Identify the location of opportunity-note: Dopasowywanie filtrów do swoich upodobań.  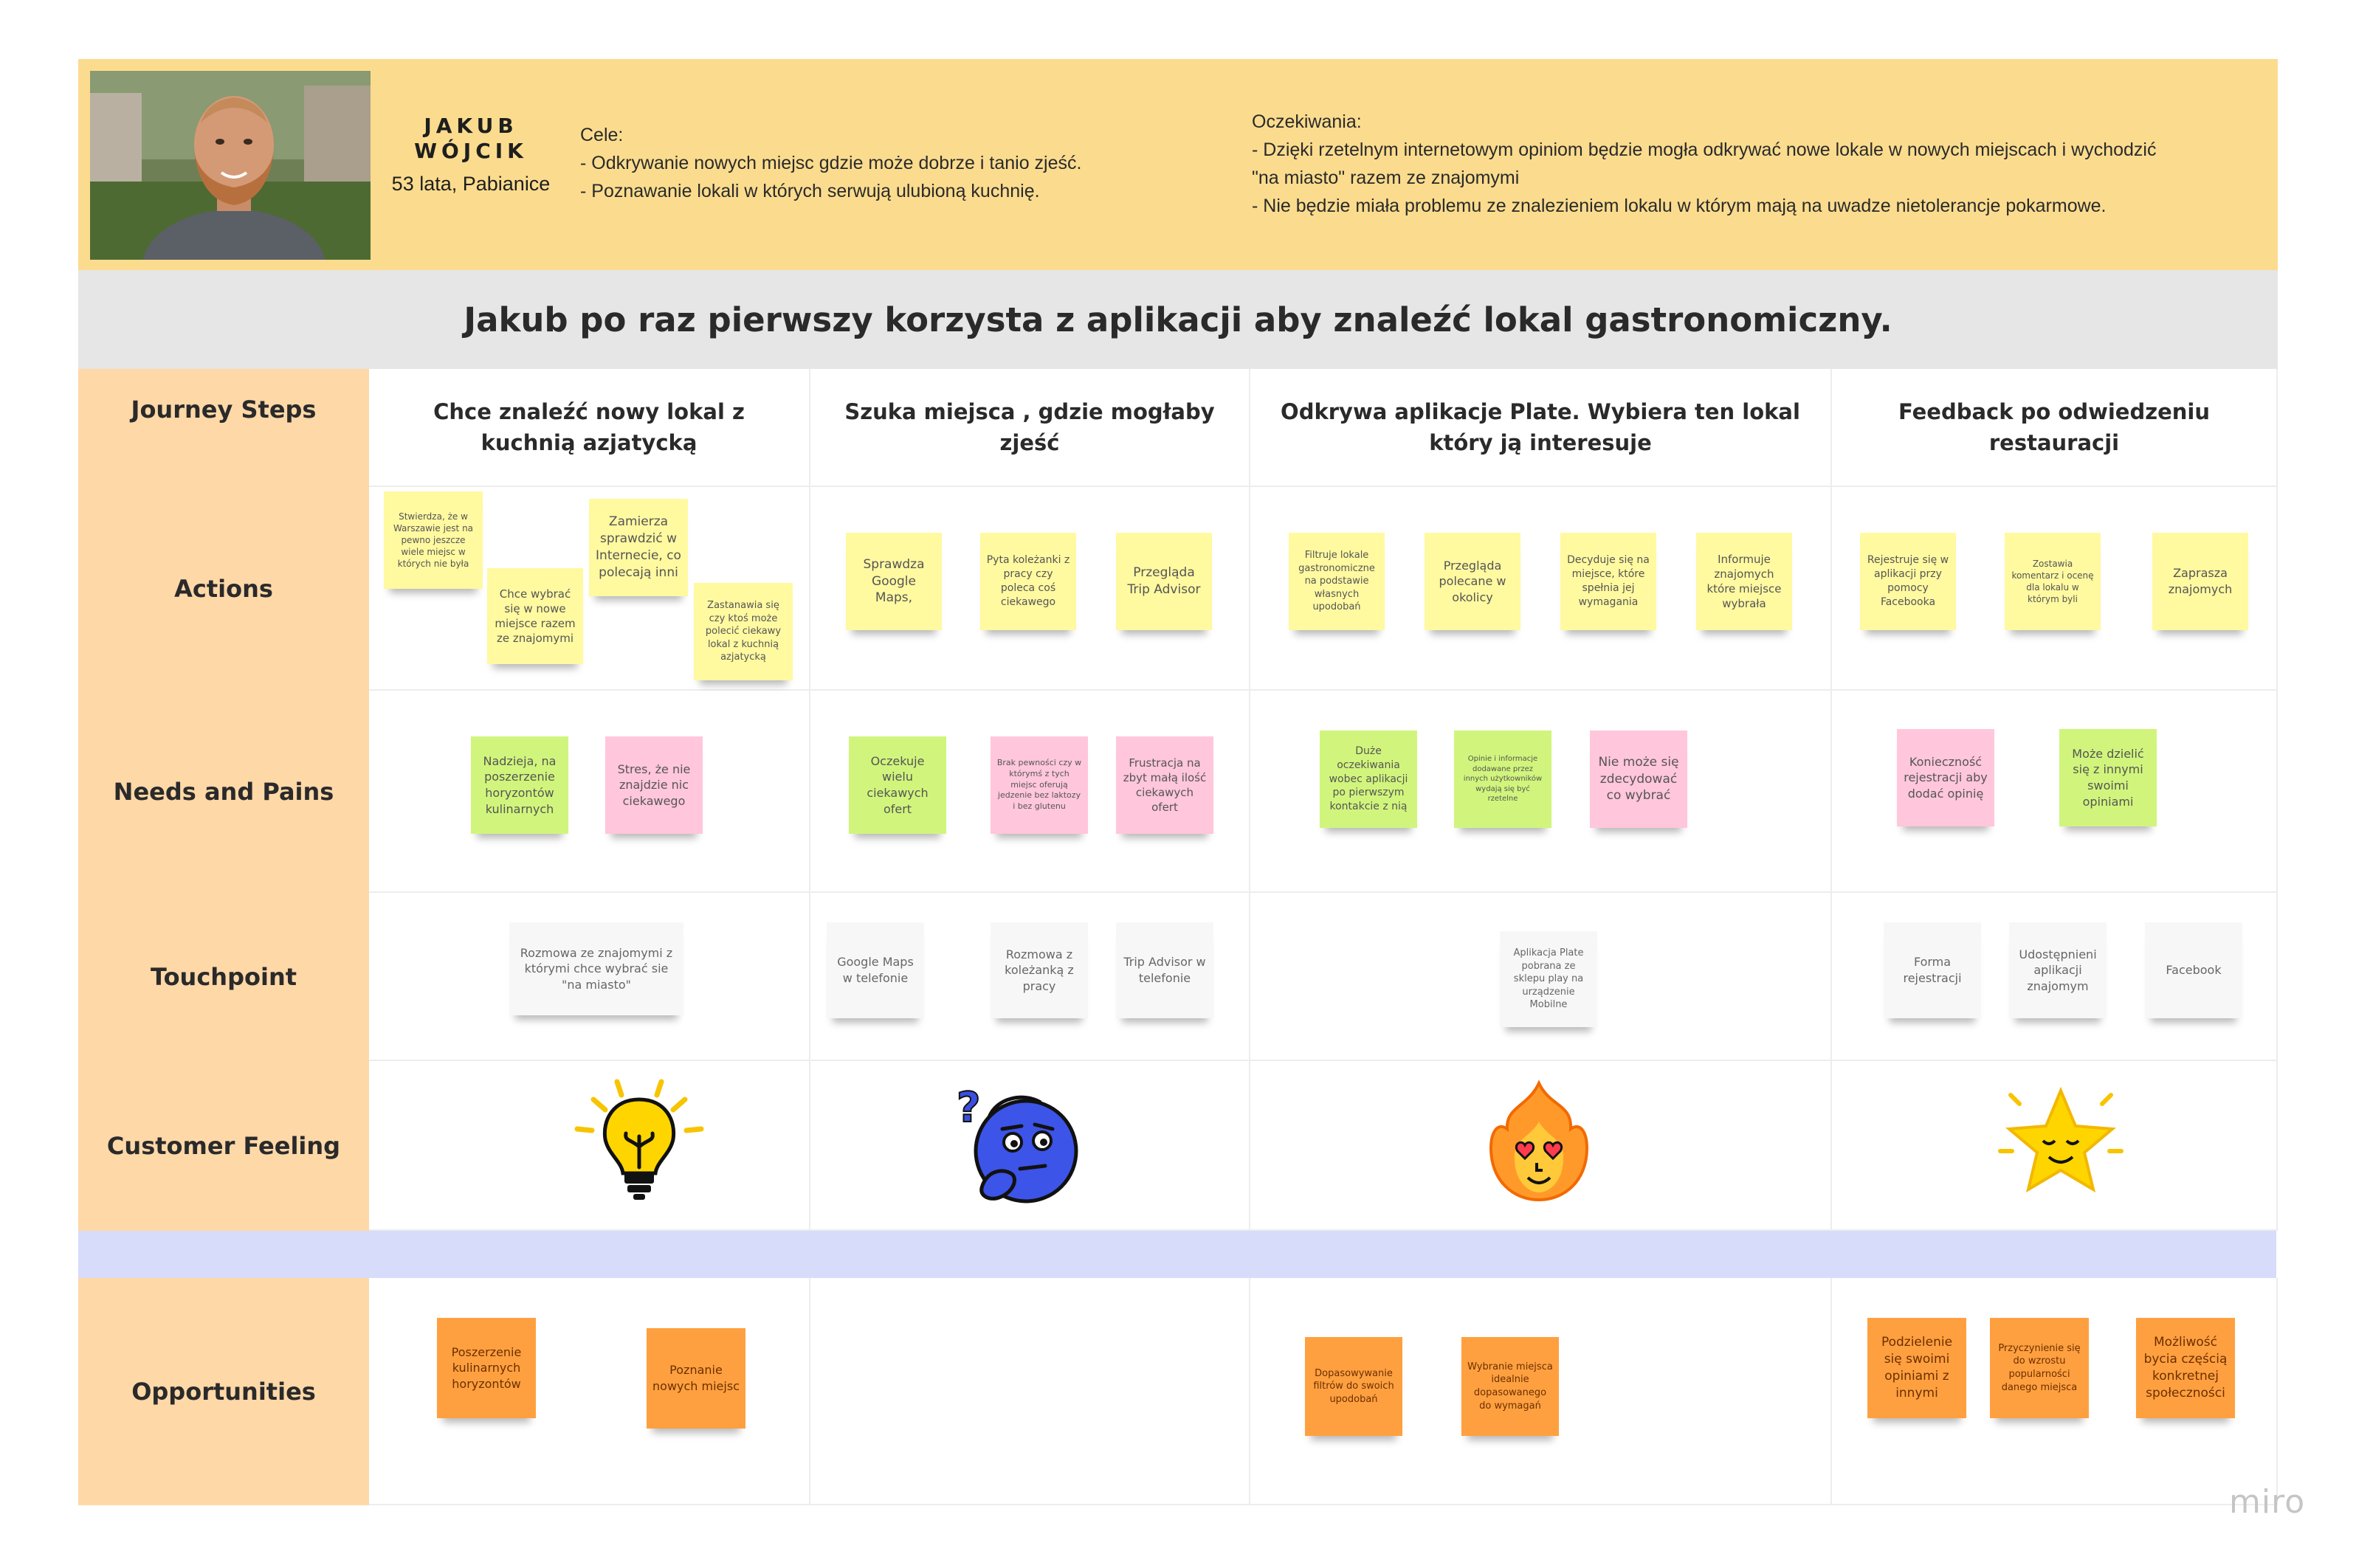
(1353, 1386).